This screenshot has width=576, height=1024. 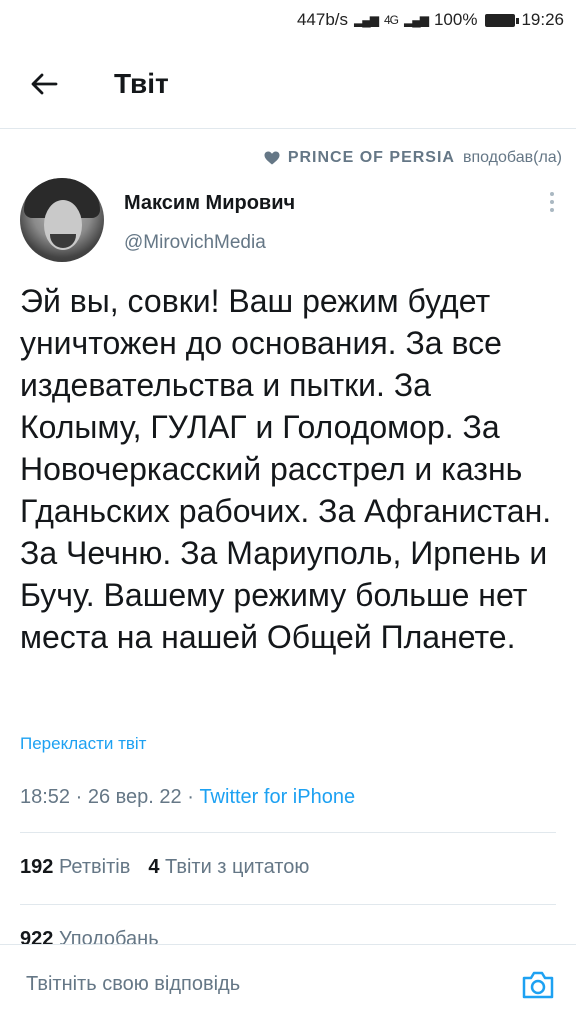 I want to click on battery-percent: 100%, so click(x=455, y=19).